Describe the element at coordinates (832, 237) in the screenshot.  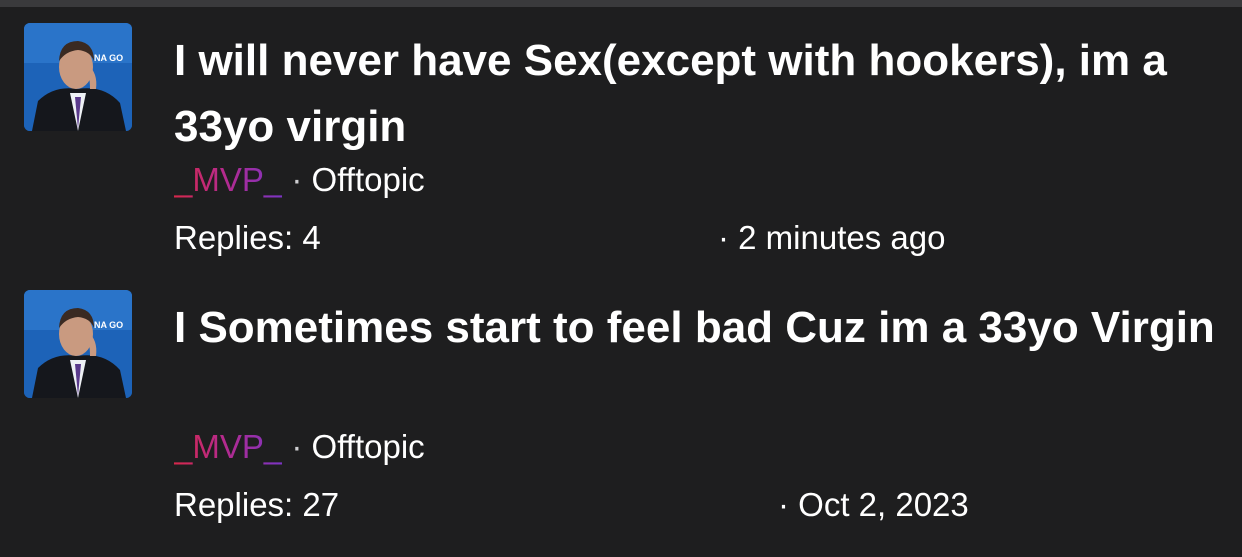
I see `post-time: · 2 minutes ago` at that location.